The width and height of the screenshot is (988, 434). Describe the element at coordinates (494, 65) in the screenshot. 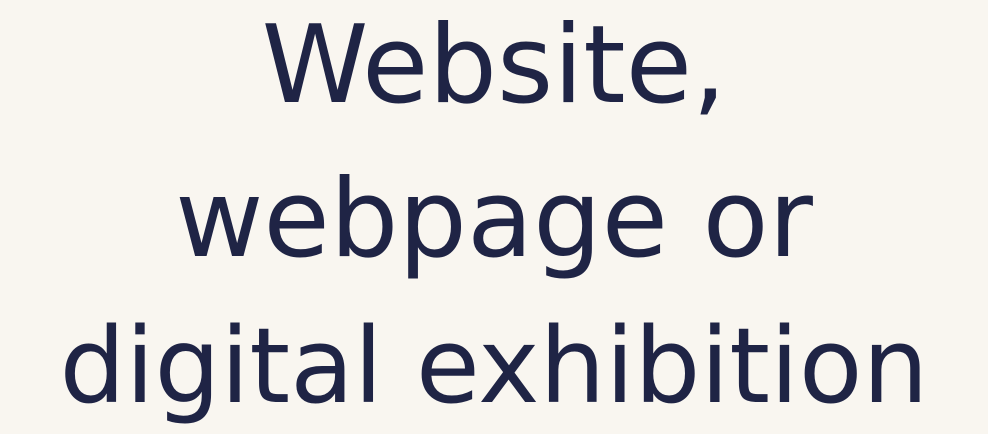

I see `heading-line-1: Website,` at that location.